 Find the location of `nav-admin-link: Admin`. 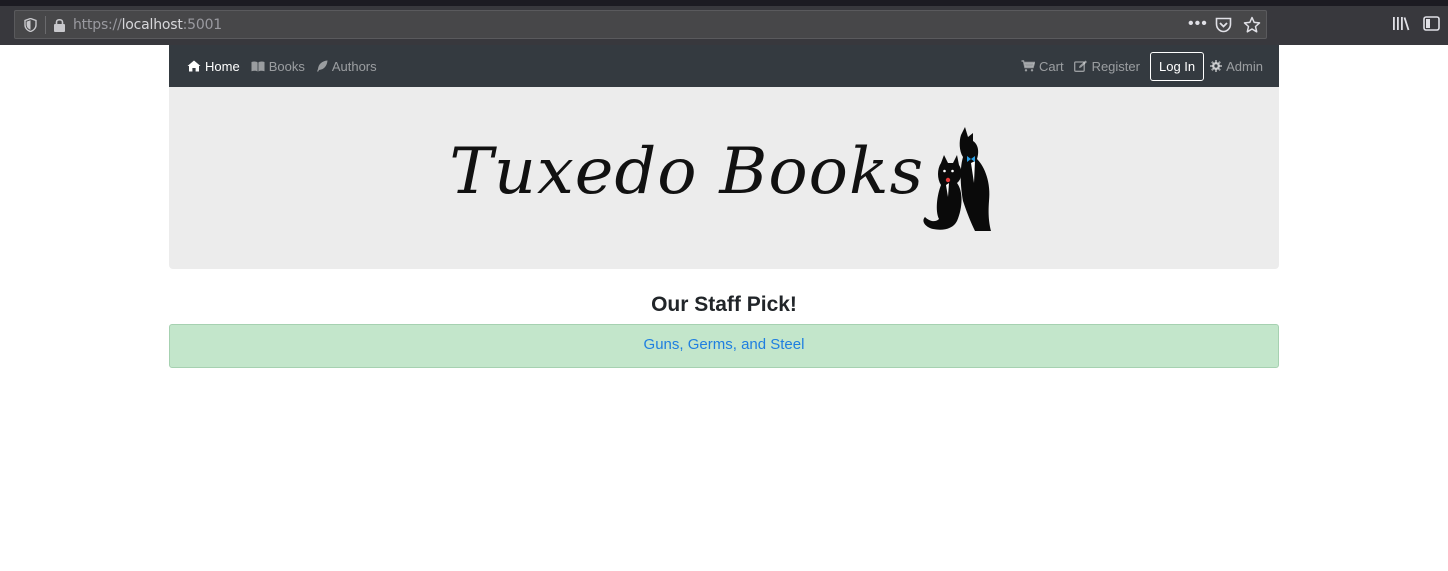

nav-admin-link: Admin is located at coordinates (1236, 66).